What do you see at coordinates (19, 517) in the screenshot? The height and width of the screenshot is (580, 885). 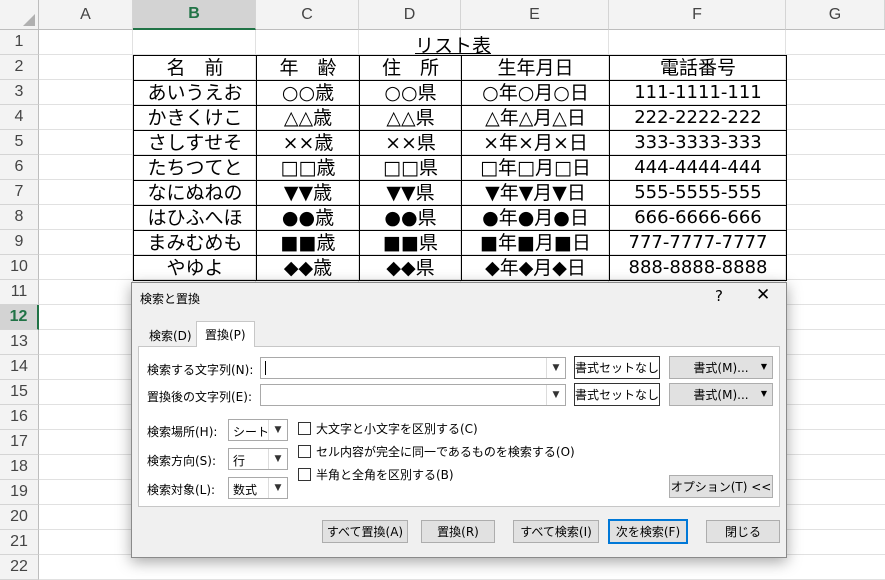 I see `row-header: 20` at bounding box center [19, 517].